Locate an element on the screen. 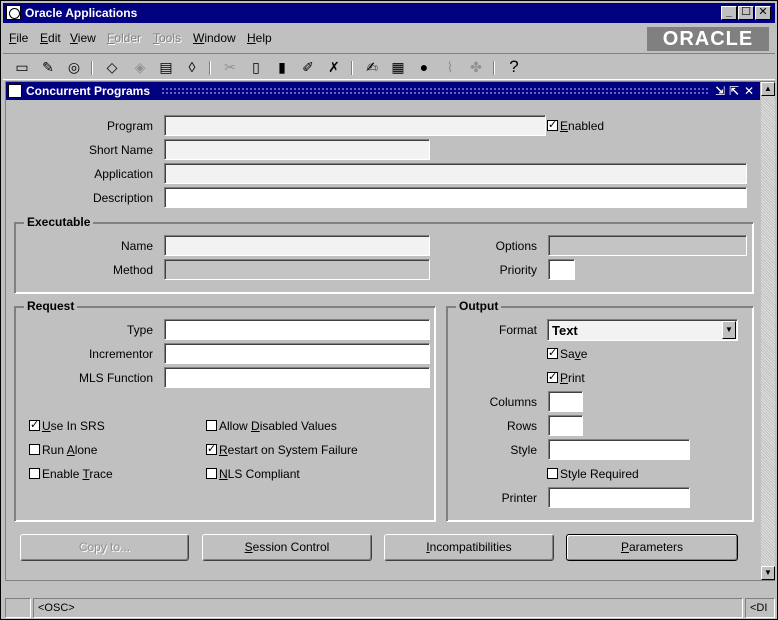 The width and height of the screenshot is (778, 620). enabled-checkbox: Enabled is located at coordinates (575, 125).